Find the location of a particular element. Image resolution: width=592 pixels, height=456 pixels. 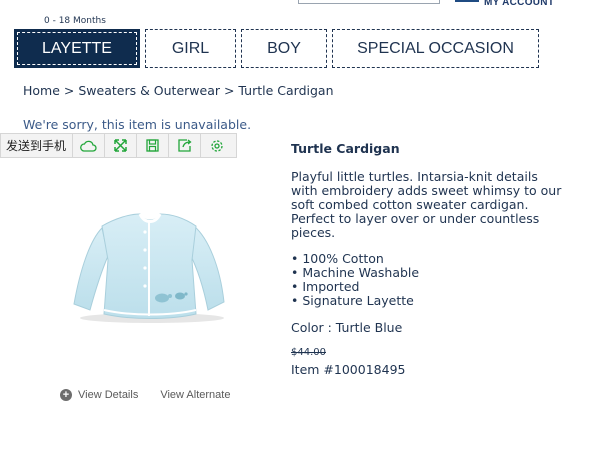

tab-label: LAYETTE is located at coordinates (77, 48).